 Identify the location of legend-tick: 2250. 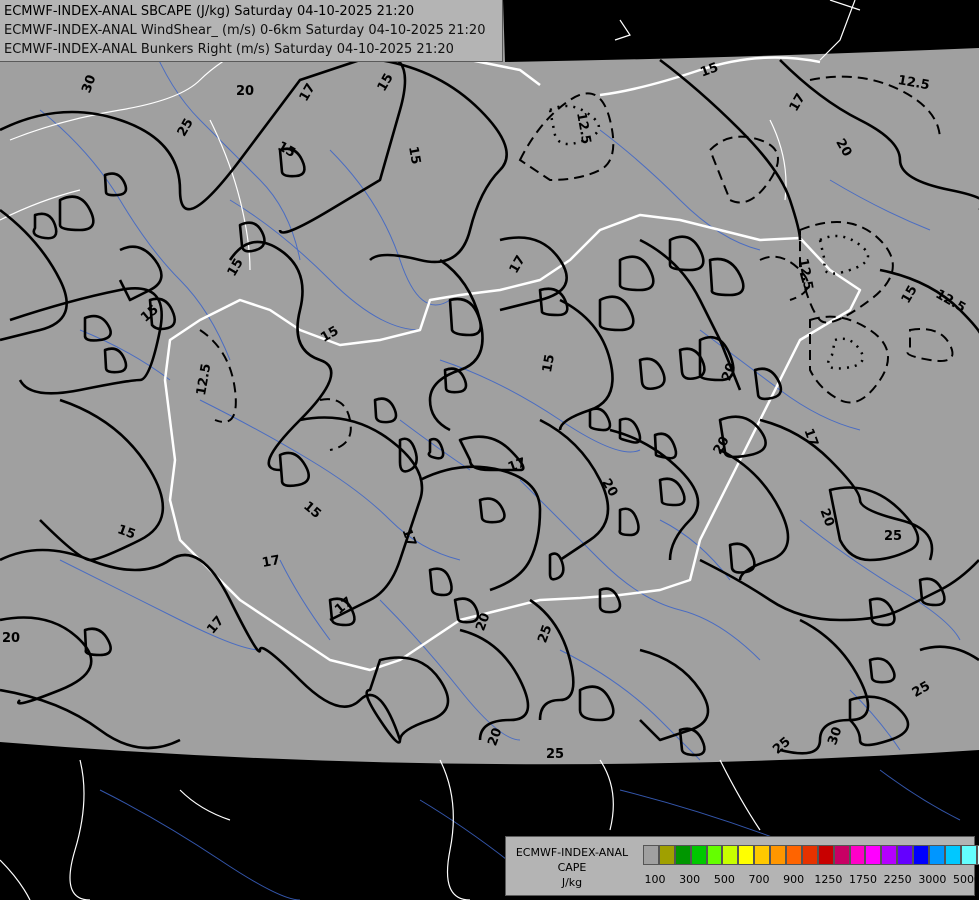
(897, 879).